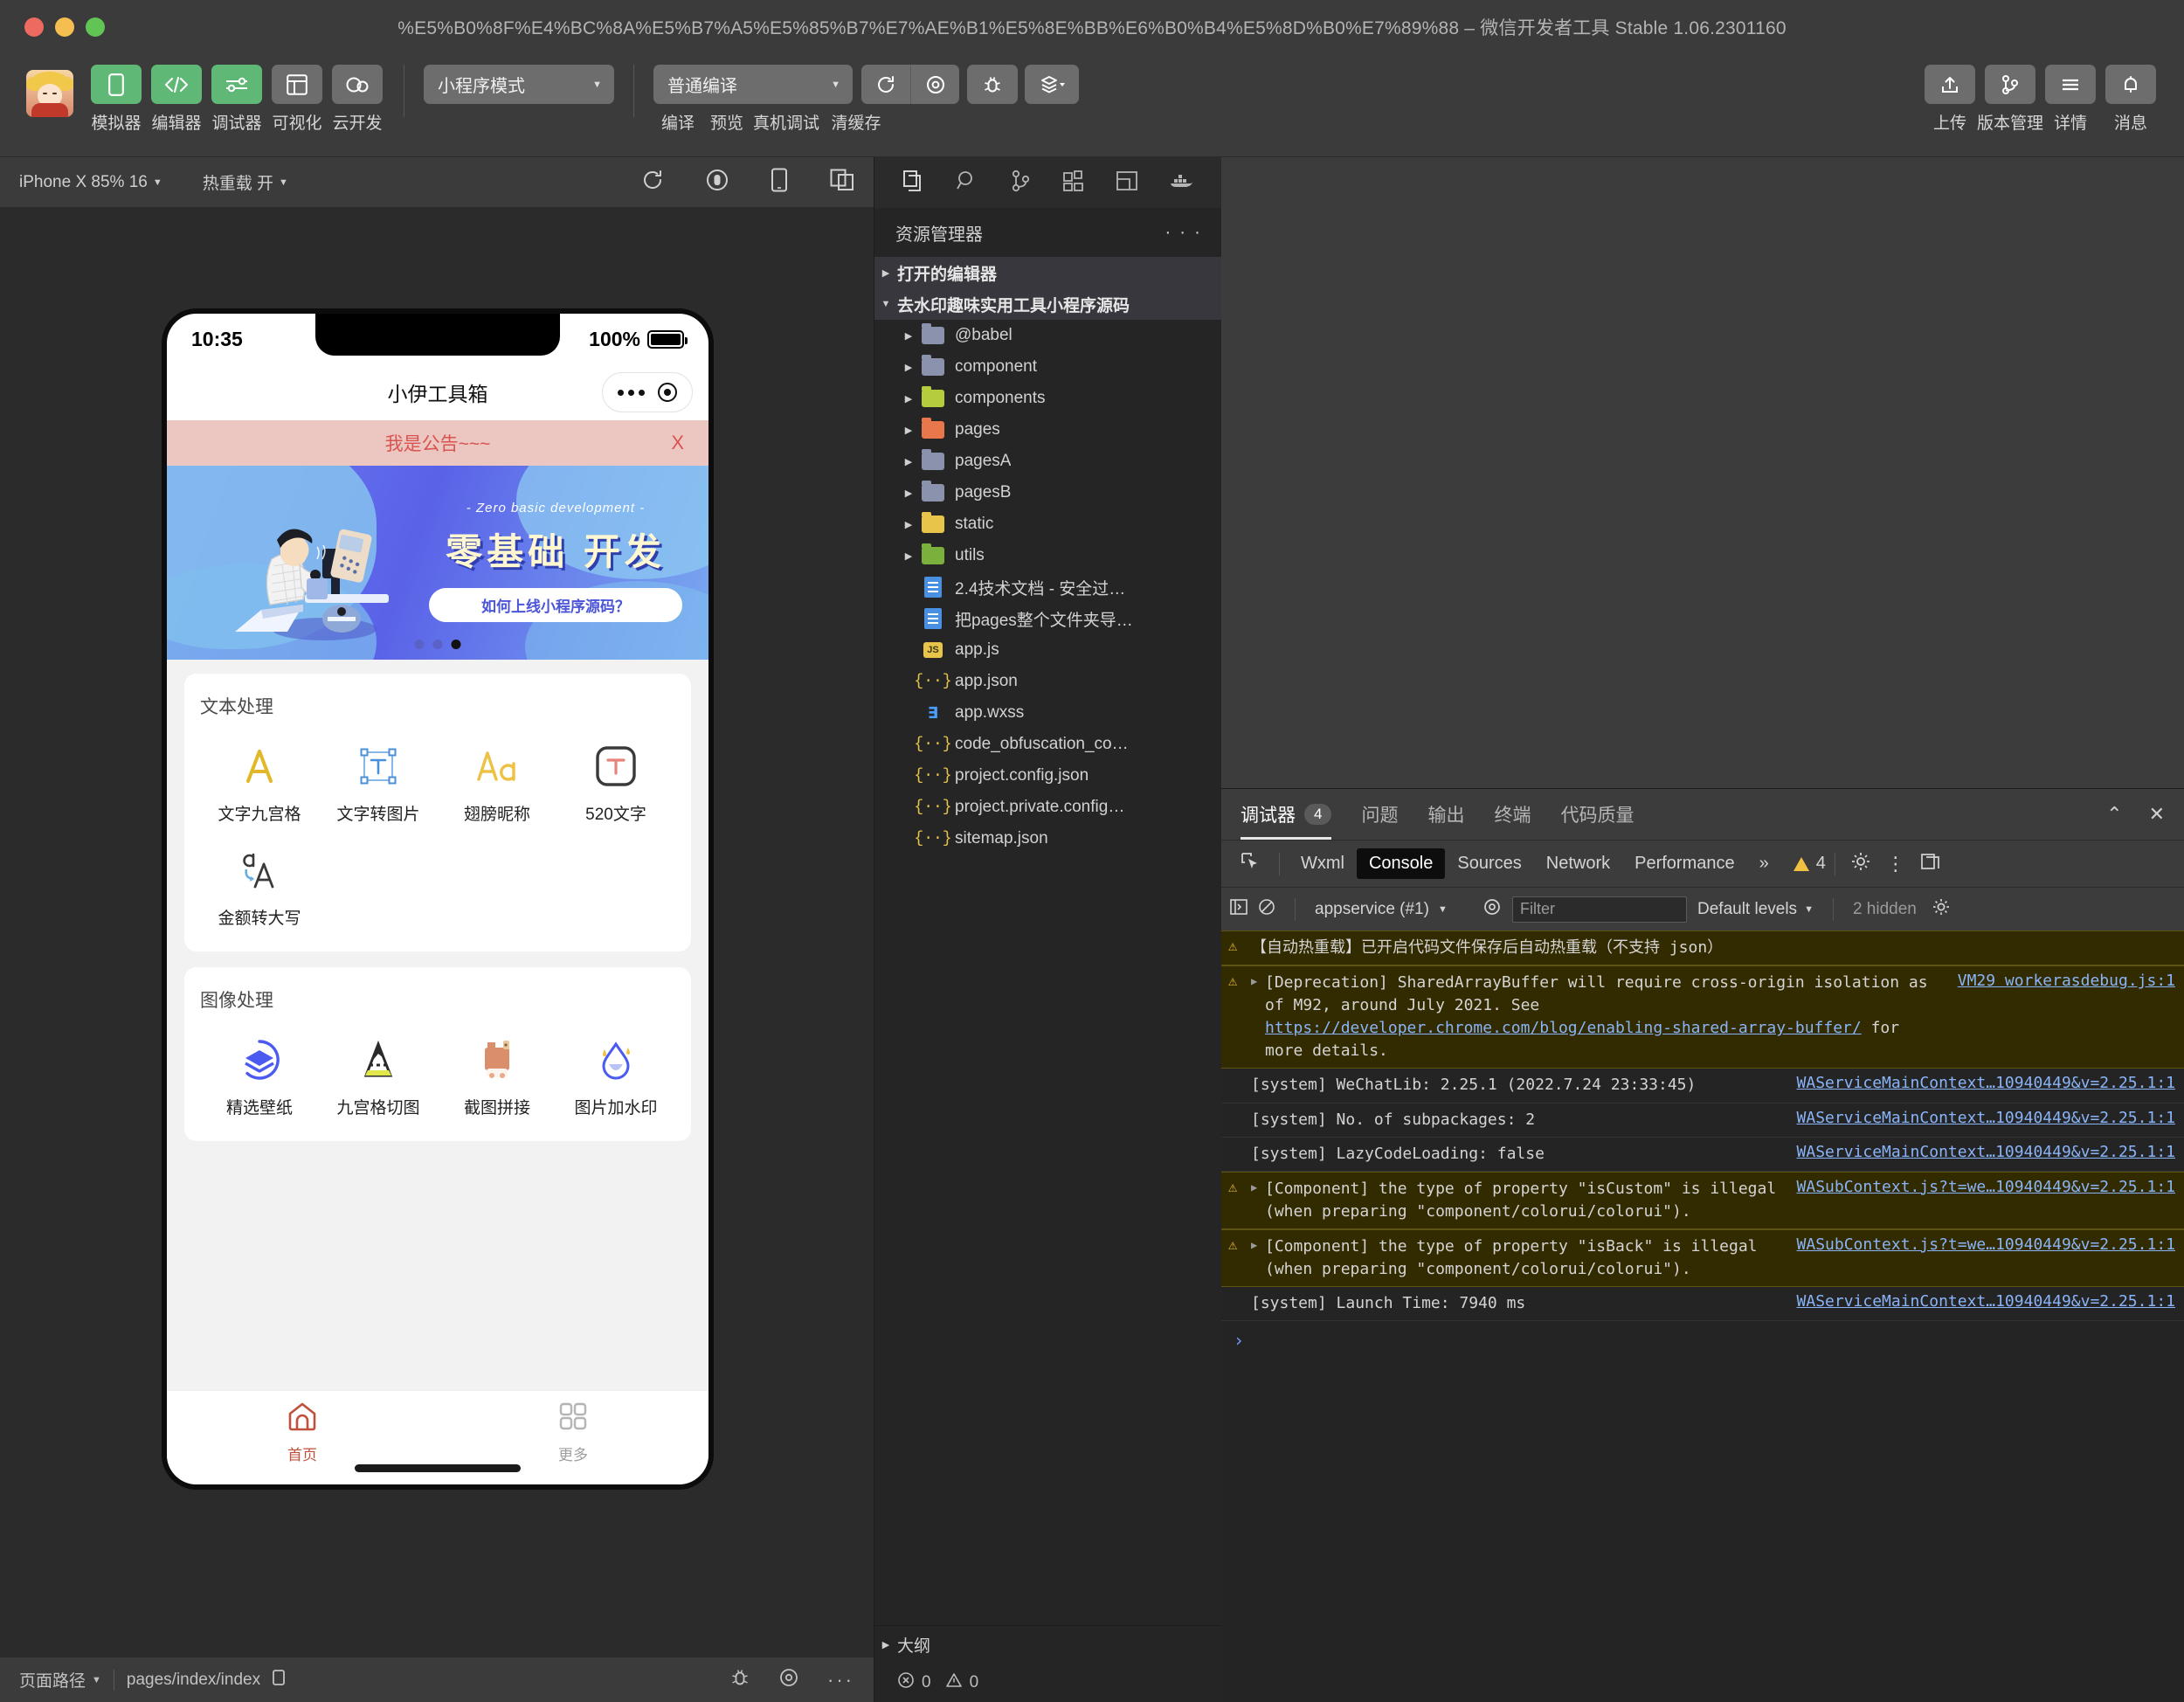  Describe the element at coordinates (279, 1680) in the screenshot. I see `copy-icon` at that location.